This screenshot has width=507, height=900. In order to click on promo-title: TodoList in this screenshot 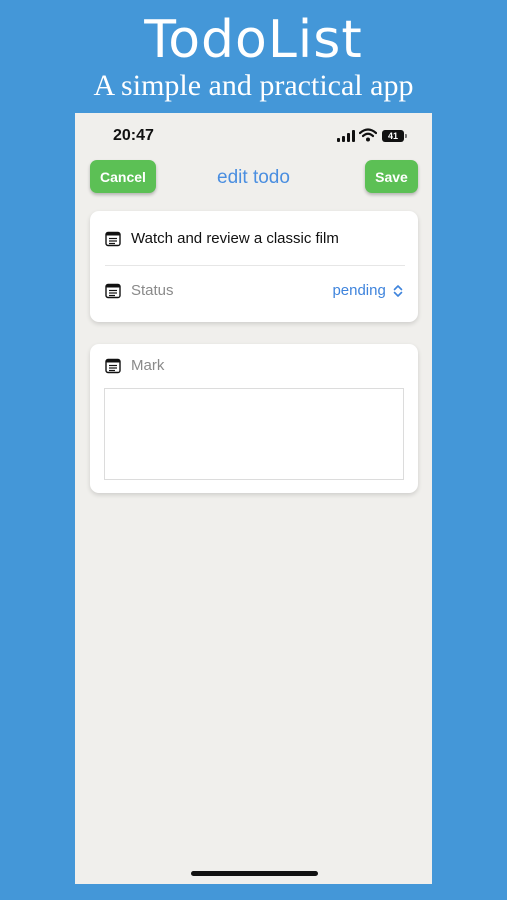, I will do `click(253, 40)`.